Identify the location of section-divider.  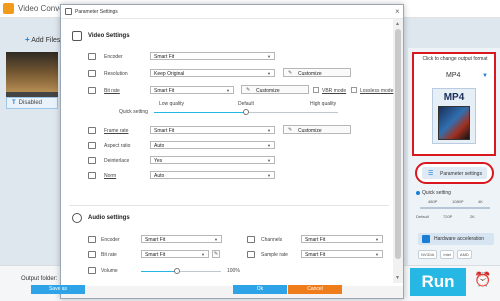
(229, 205).